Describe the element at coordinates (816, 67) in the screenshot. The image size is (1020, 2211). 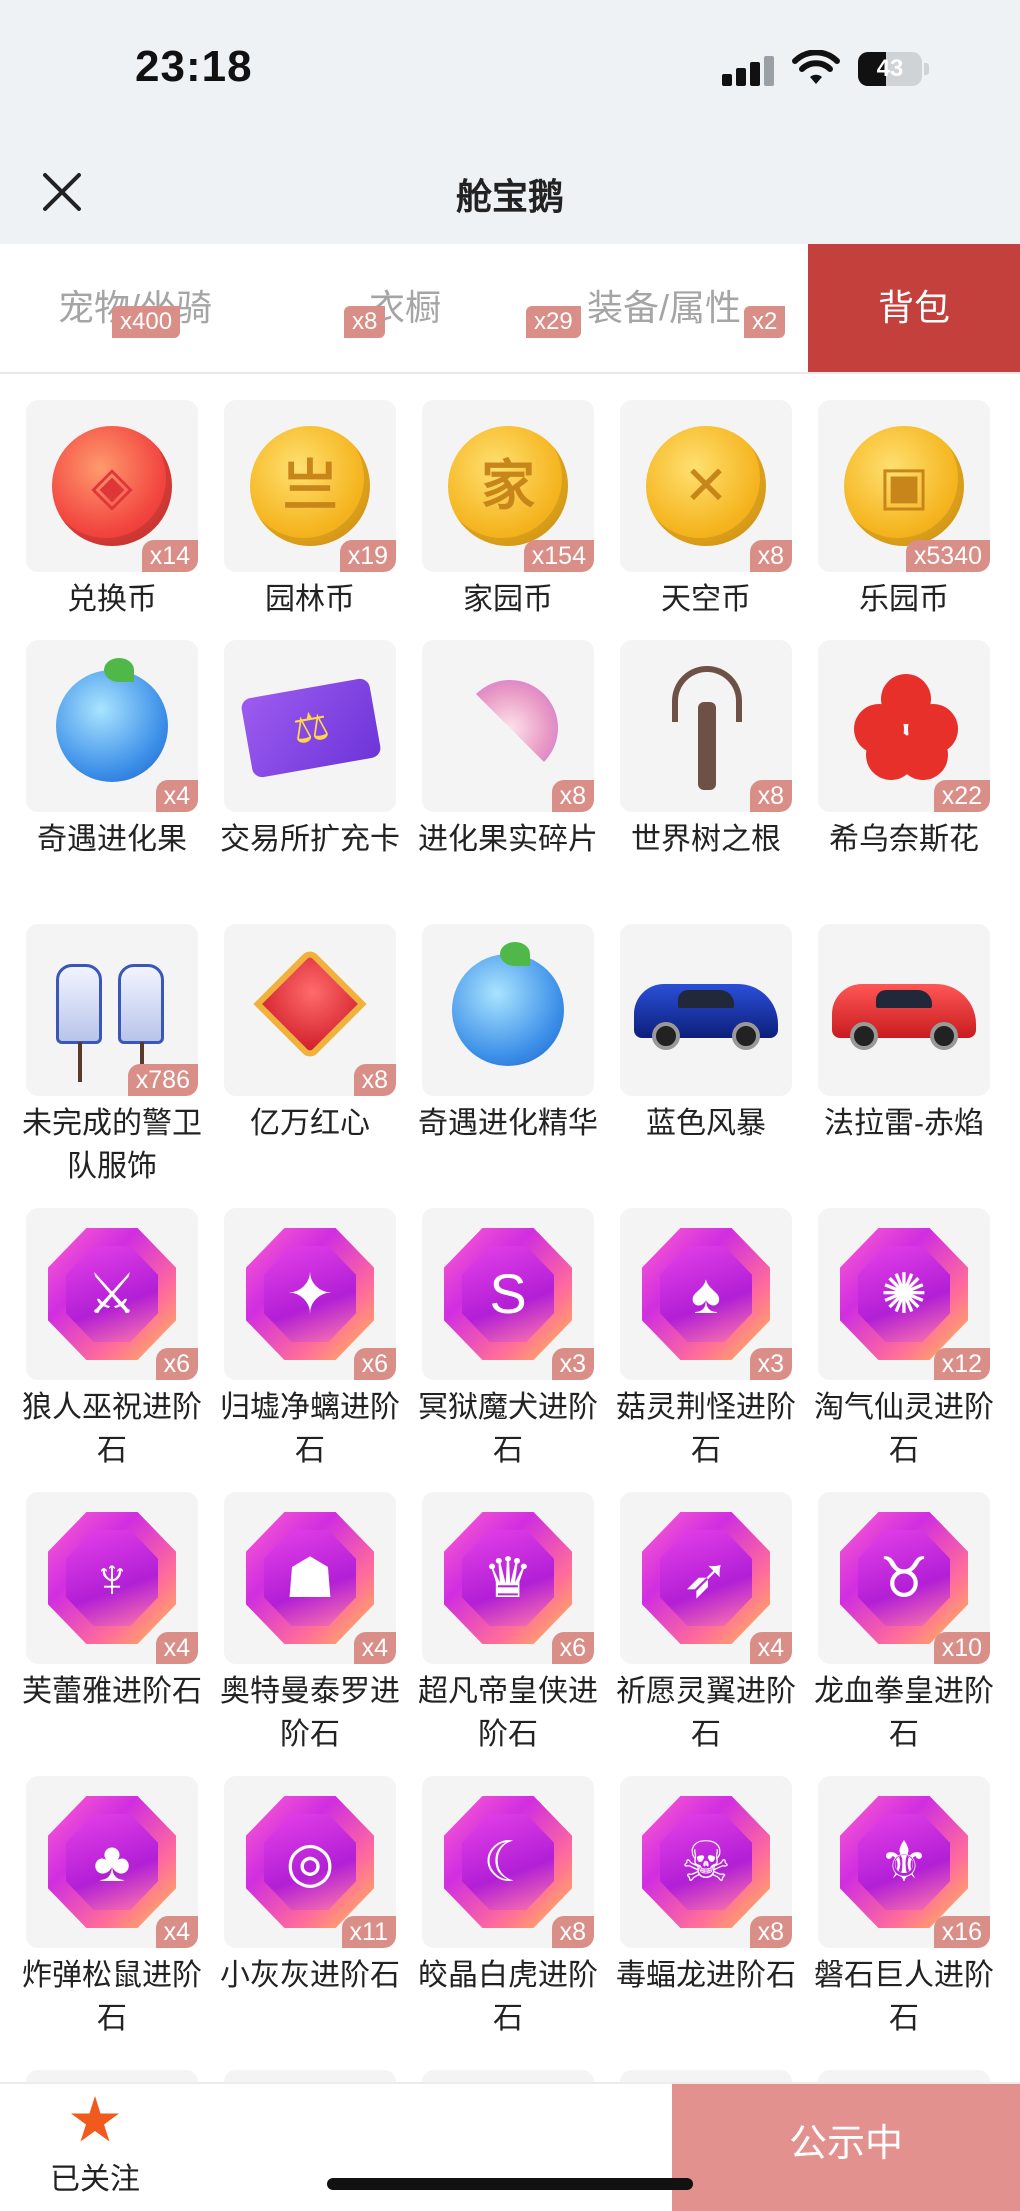
I see `wifi-icon` at that location.